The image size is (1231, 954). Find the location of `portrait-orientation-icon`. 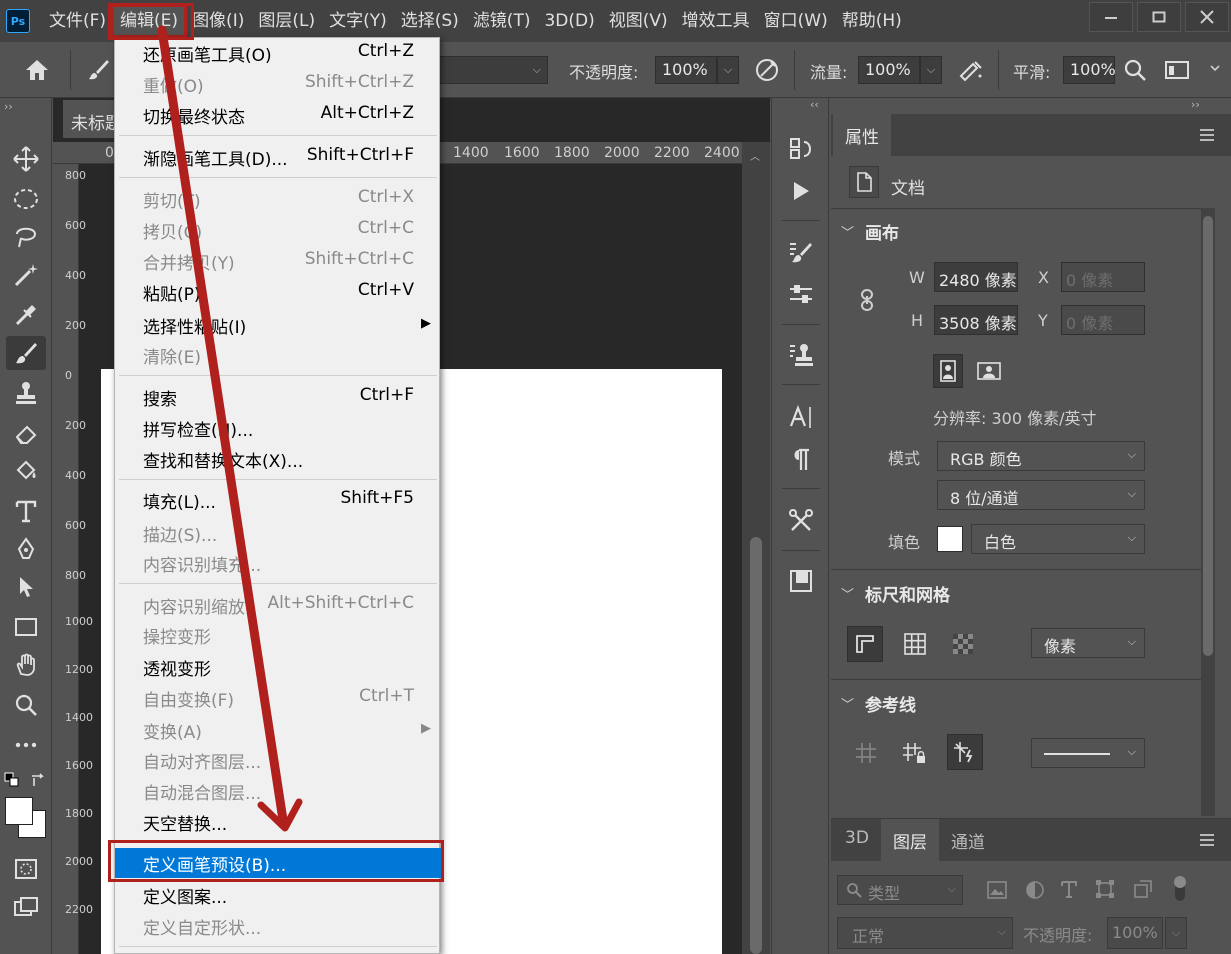

portrait-orientation-icon is located at coordinates (948, 371).